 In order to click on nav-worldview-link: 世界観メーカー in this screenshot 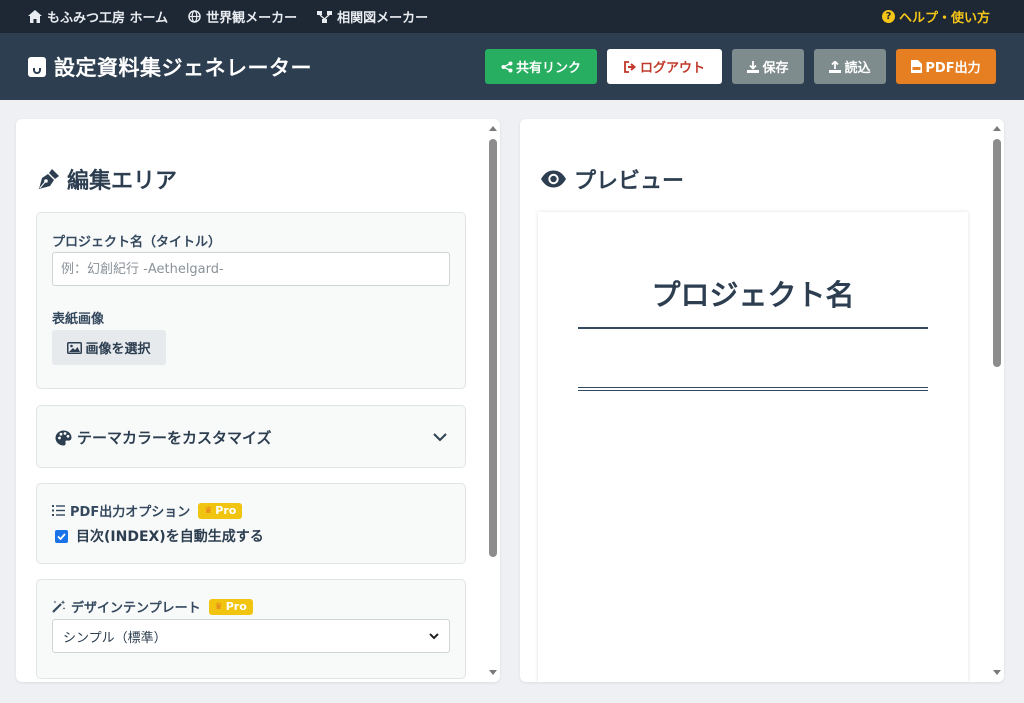, I will do `click(242, 16)`.